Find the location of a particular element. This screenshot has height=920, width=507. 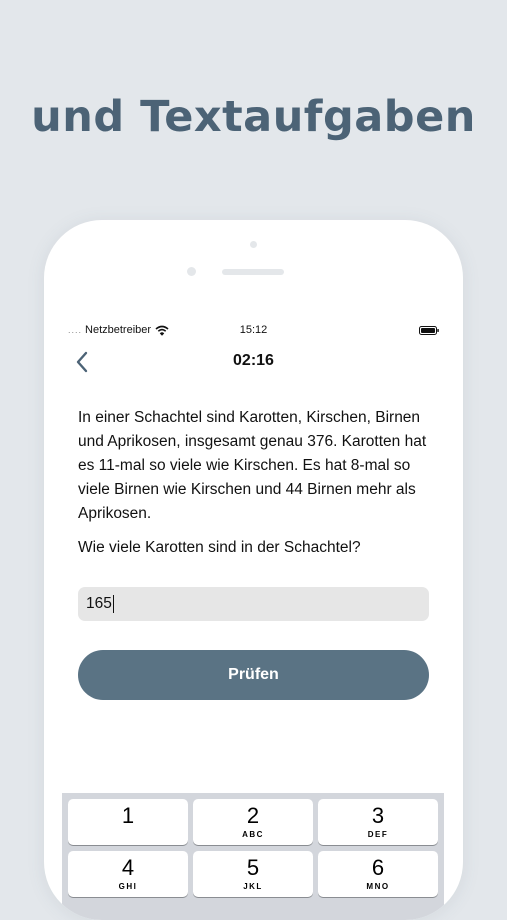

numeric-keypad: 1 2 ABC 3 DEF 4 GHI 5 JKL 6 MNO is located at coordinates (253, 856).